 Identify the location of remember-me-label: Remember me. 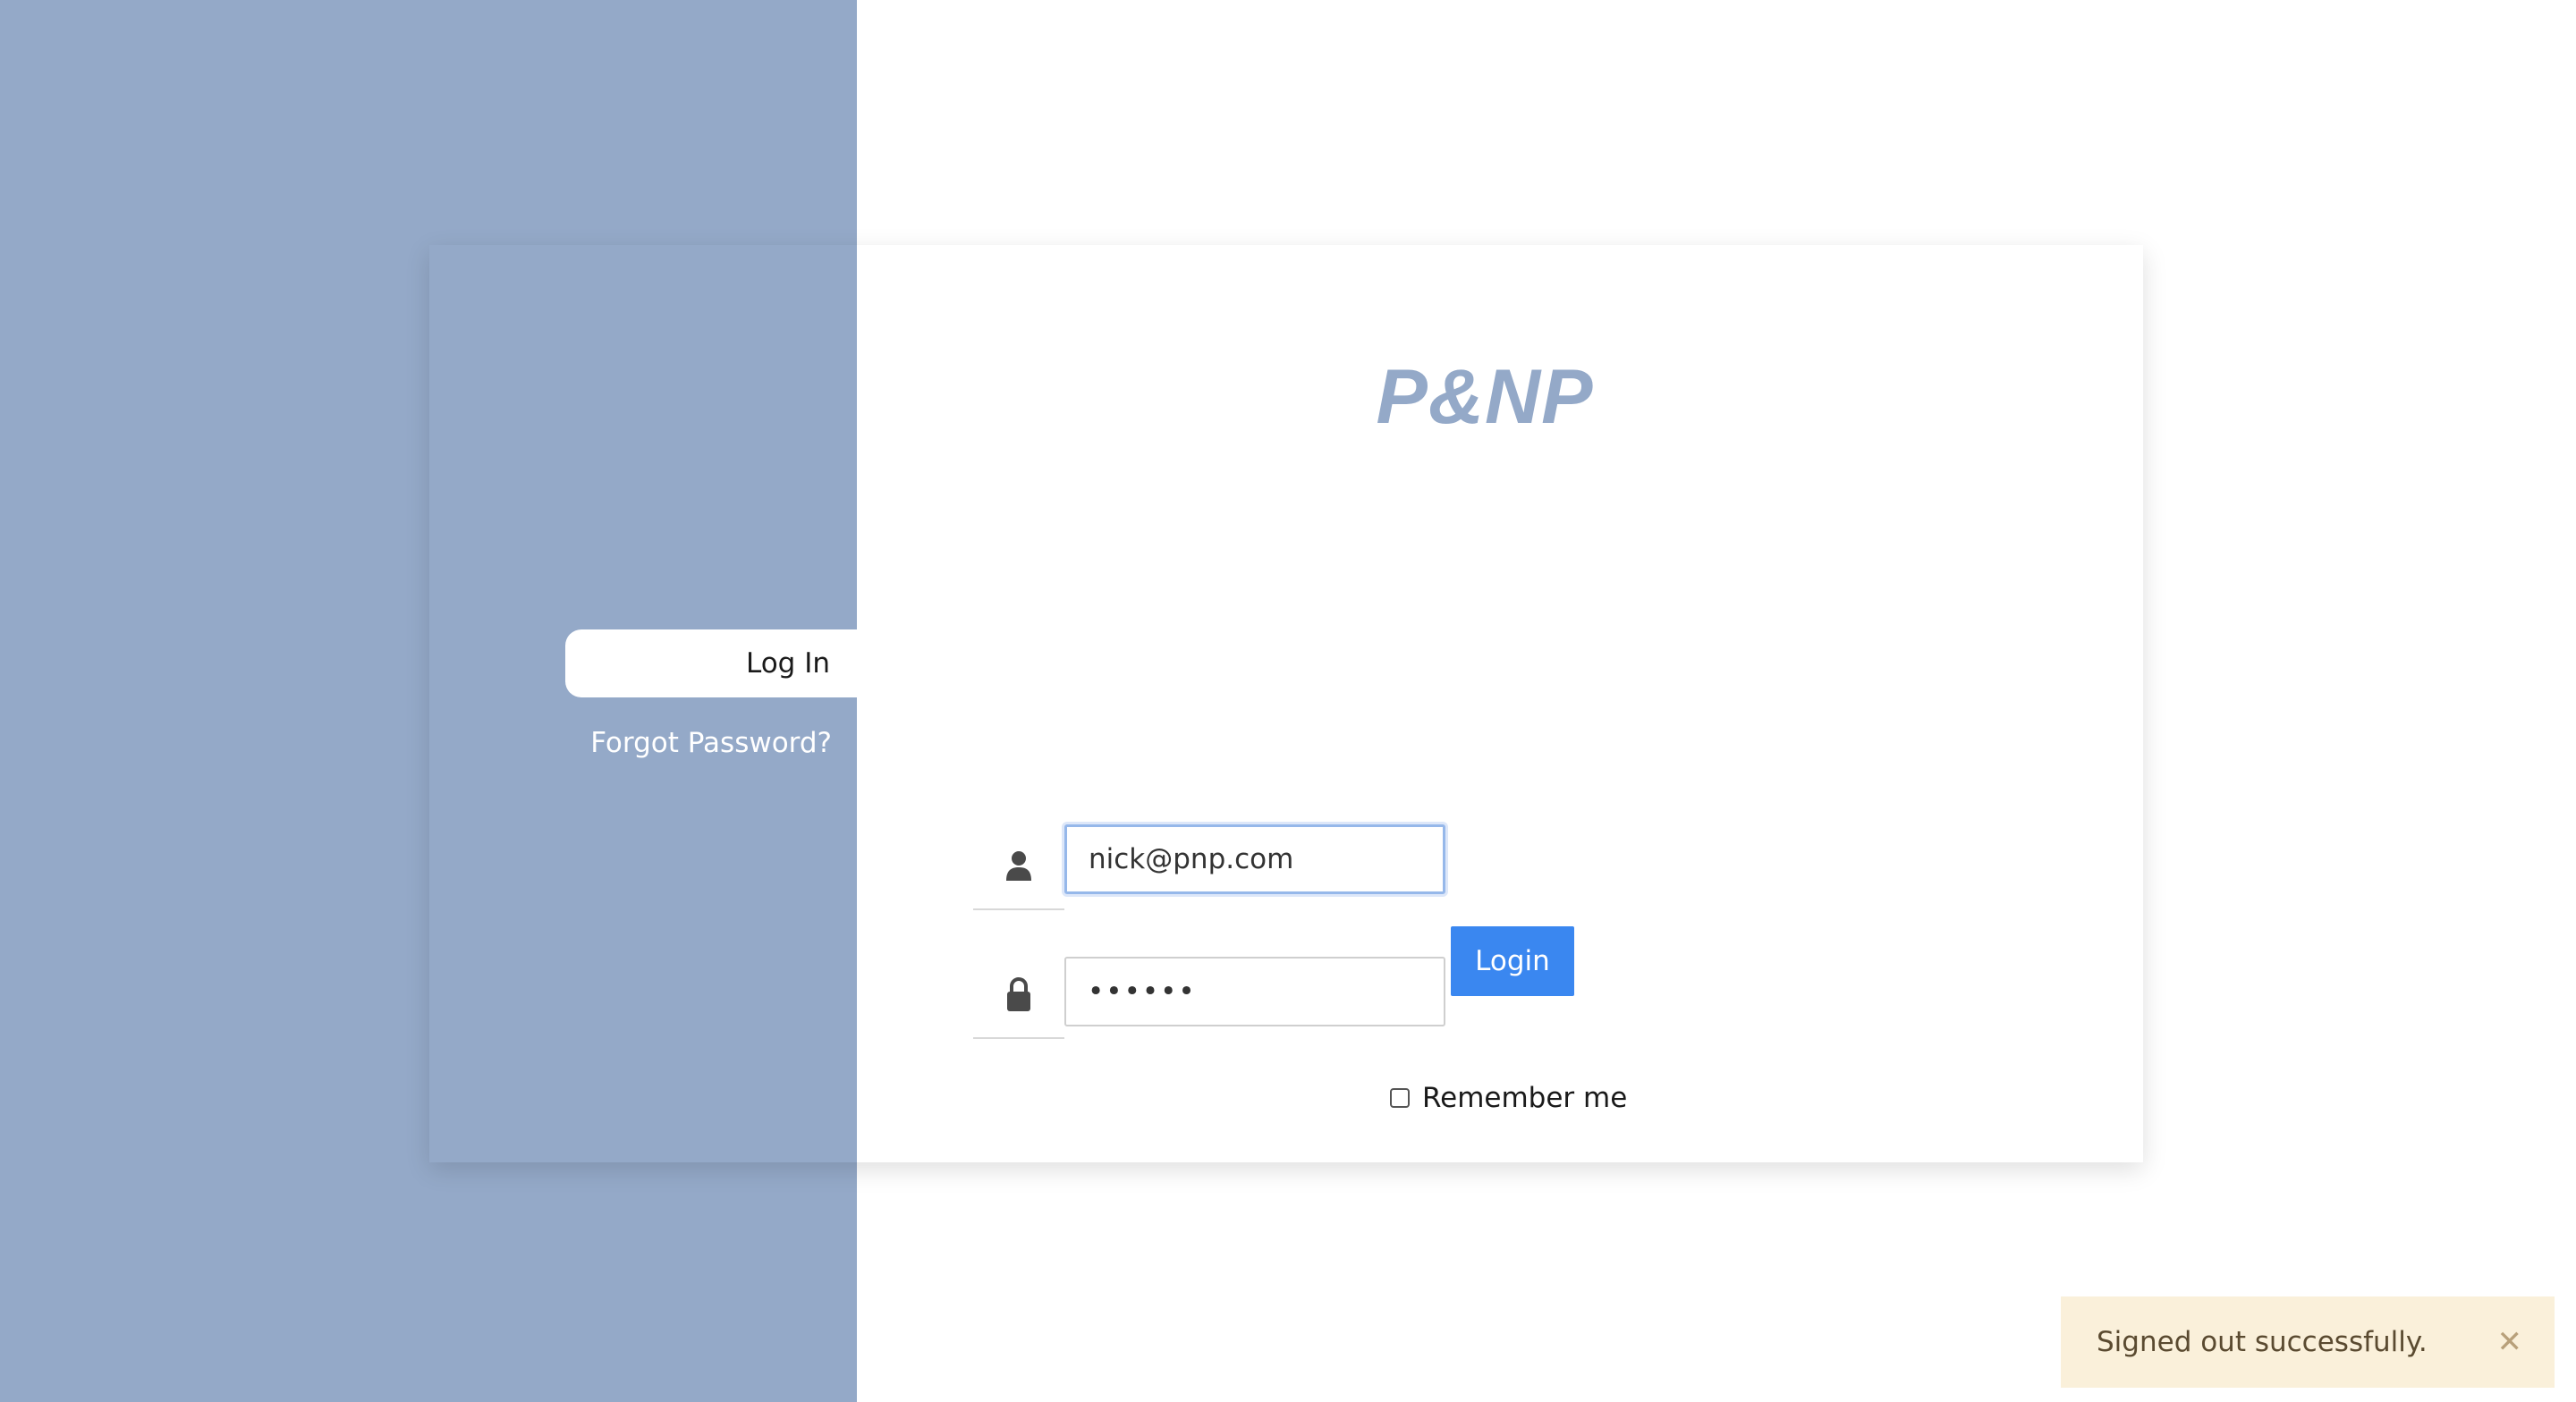
(1525, 1098).